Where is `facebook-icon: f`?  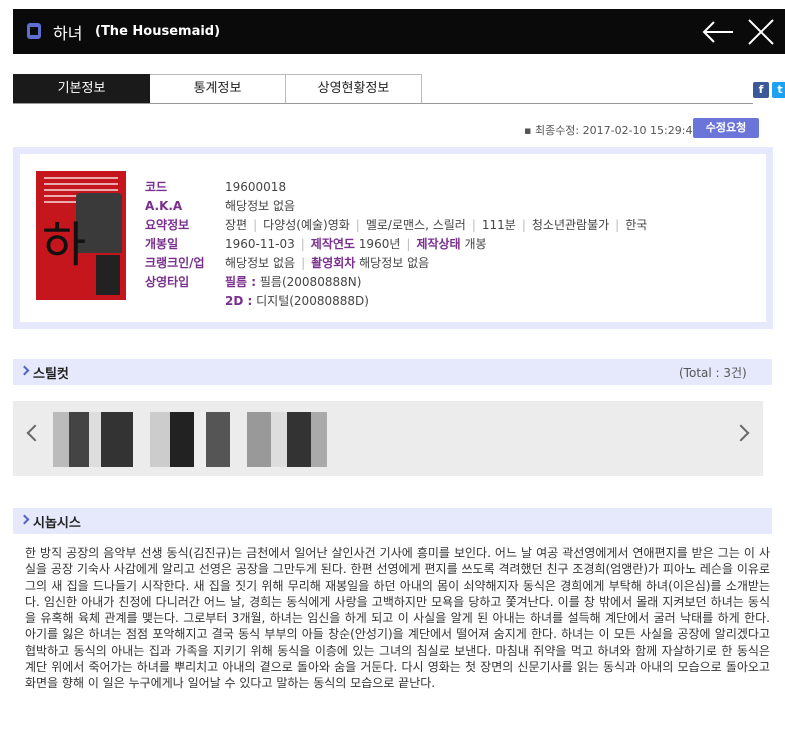 facebook-icon: f is located at coordinates (761, 90).